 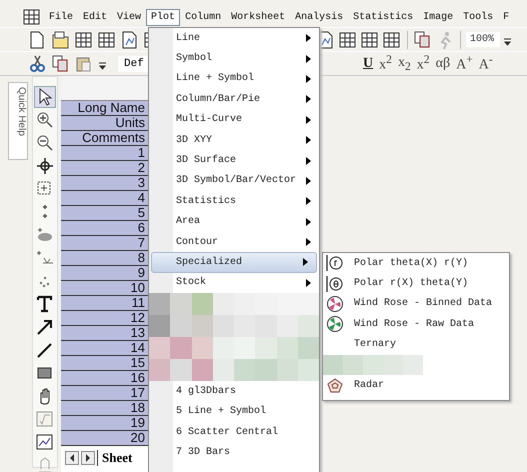 What do you see at coordinates (478, 17) in the screenshot?
I see `menu-item: Tools` at bounding box center [478, 17].